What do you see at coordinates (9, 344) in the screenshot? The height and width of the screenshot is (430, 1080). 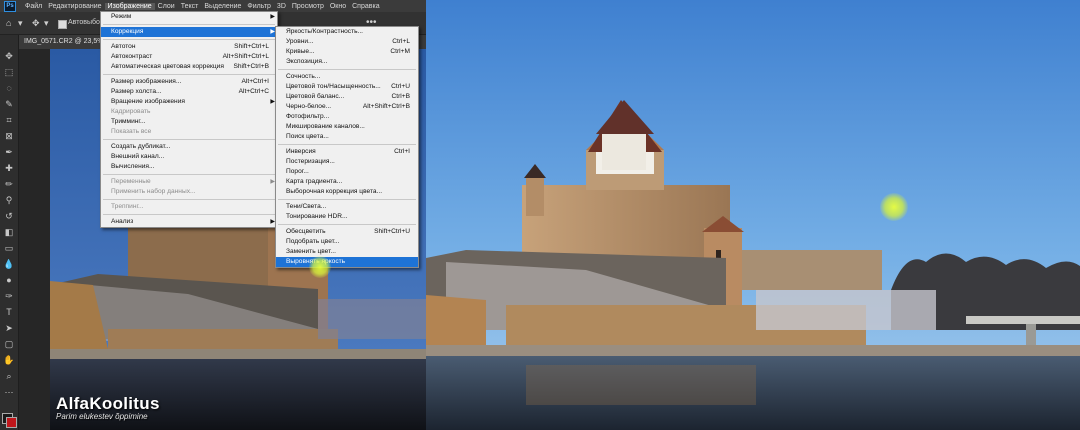 I see `rectangle-tool-icon: ▢` at bounding box center [9, 344].